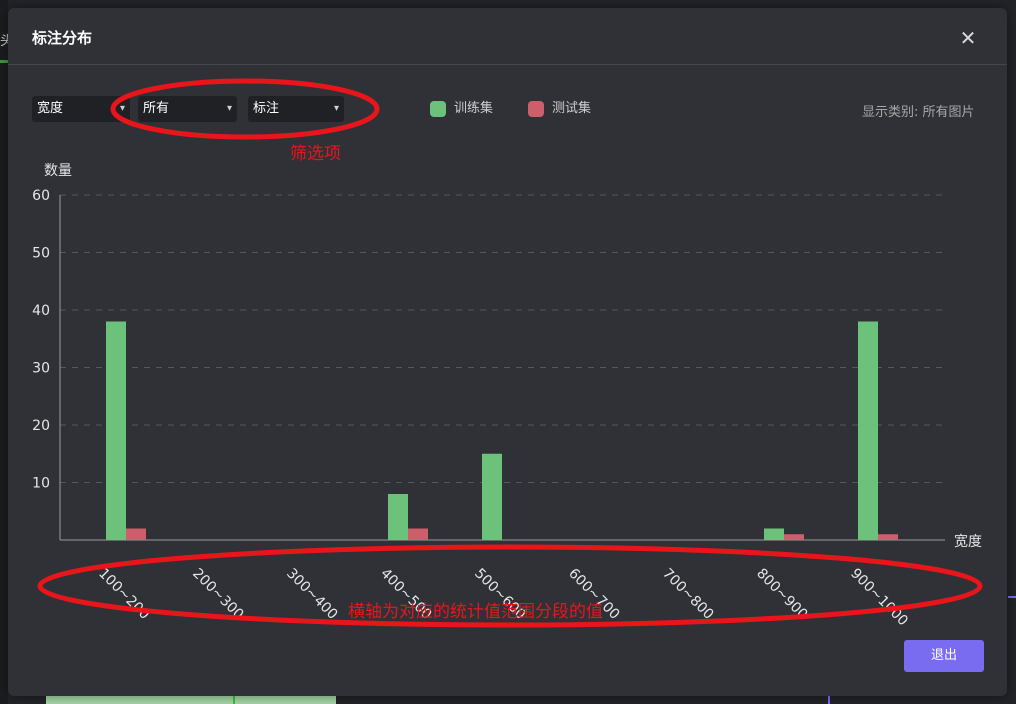 Image resolution: width=1016 pixels, height=704 pixels. Describe the element at coordinates (41, 311) in the screenshot. I see `y-tick-label: 40` at that location.